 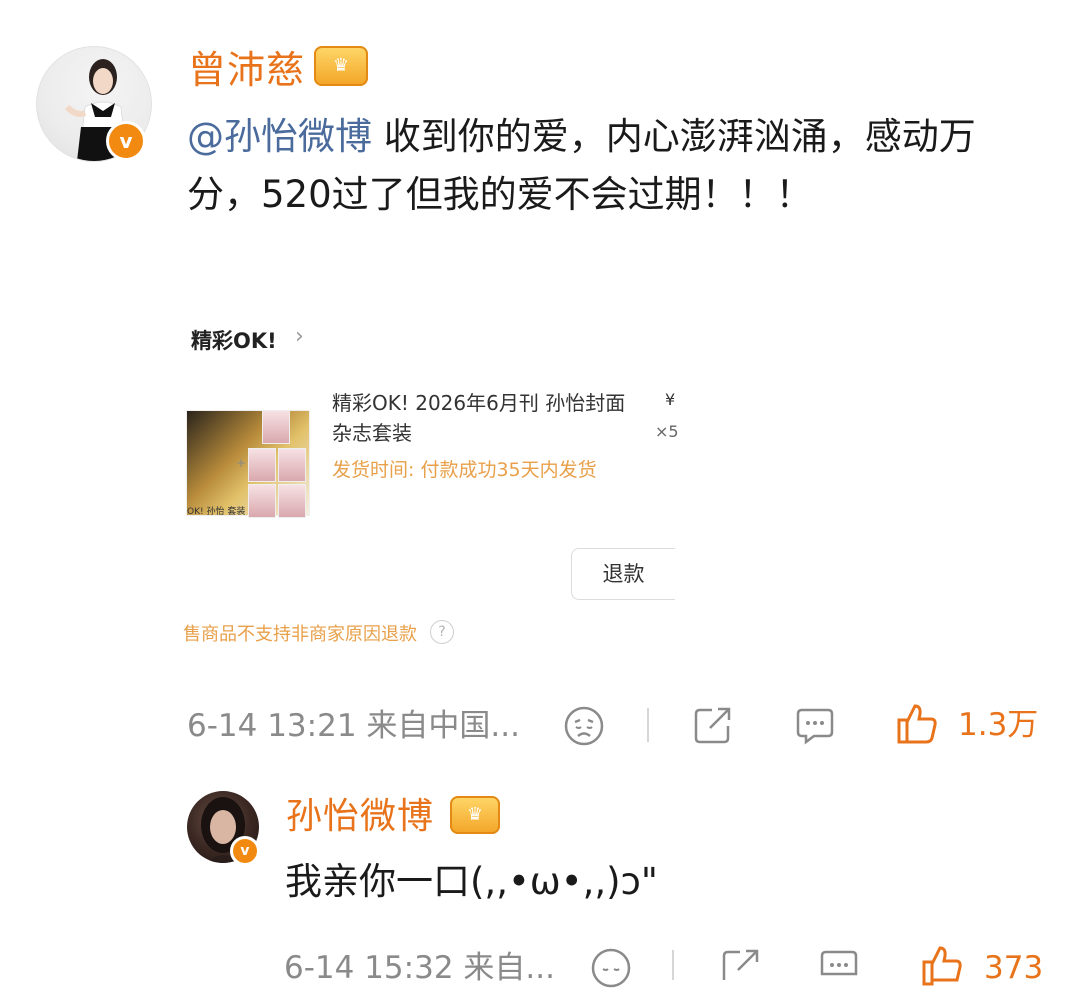 What do you see at coordinates (216, 512) in the screenshot?
I see `product-caption: OK! 孙怡 套装` at bounding box center [216, 512].